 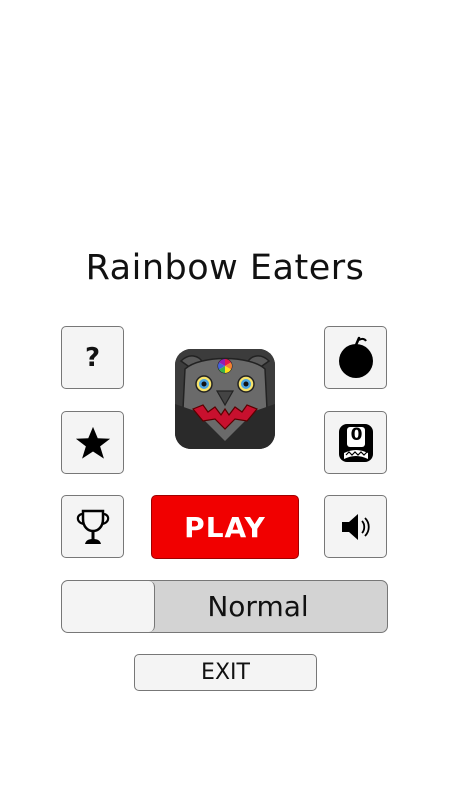 I want to click on help-button: ?, so click(x=92, y=357).